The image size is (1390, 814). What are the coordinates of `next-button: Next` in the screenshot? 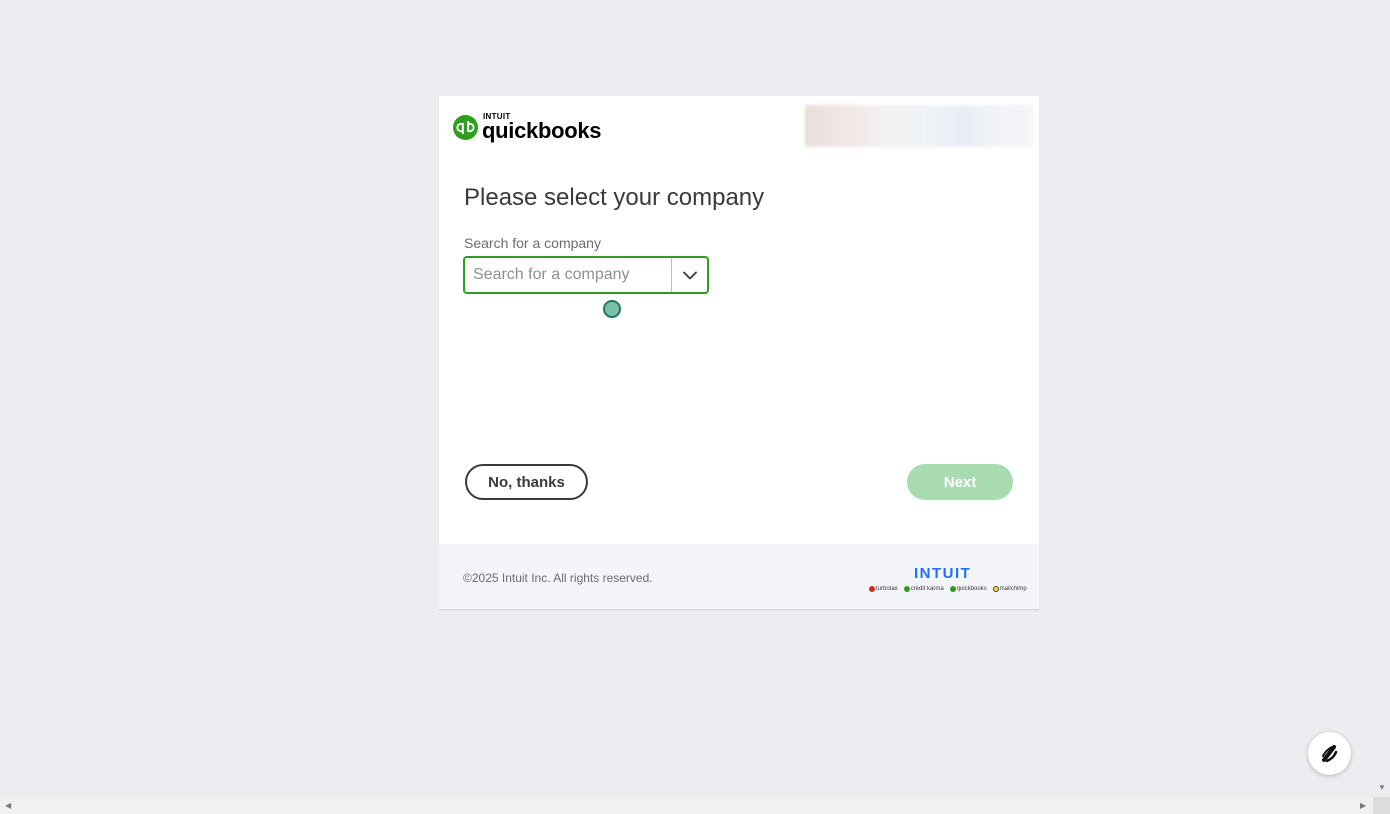 It's located at (960, 482).